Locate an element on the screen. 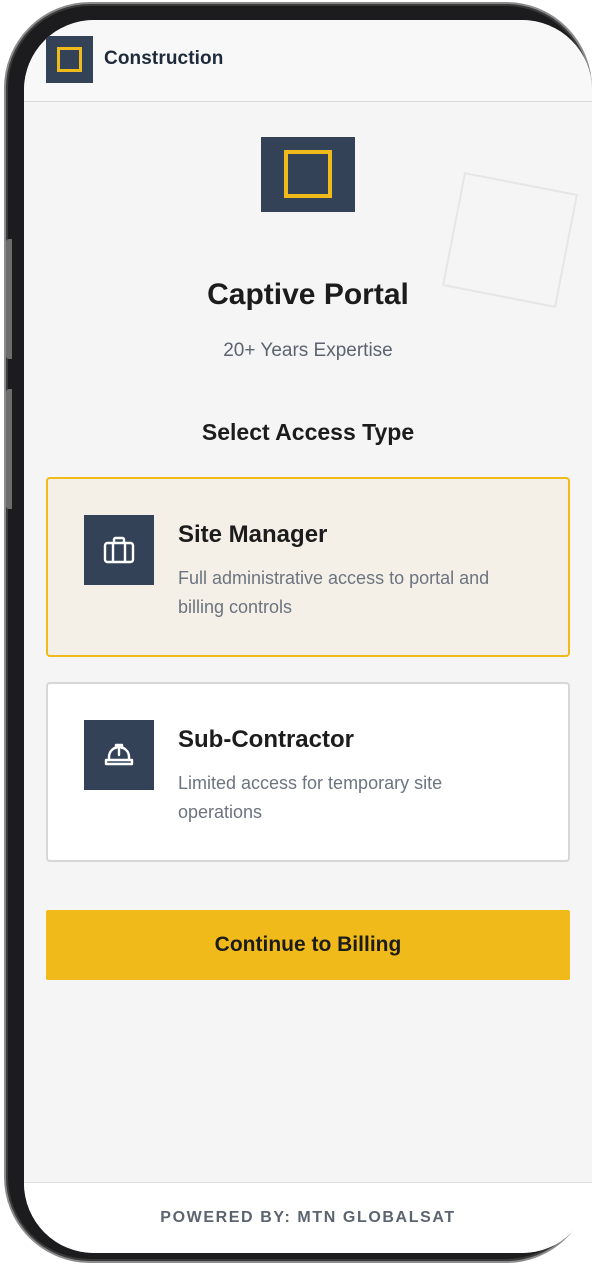 This screenshot has height=1265, width=596. access-option-title: Sub-Contractor is located at coordinates (266, 739).